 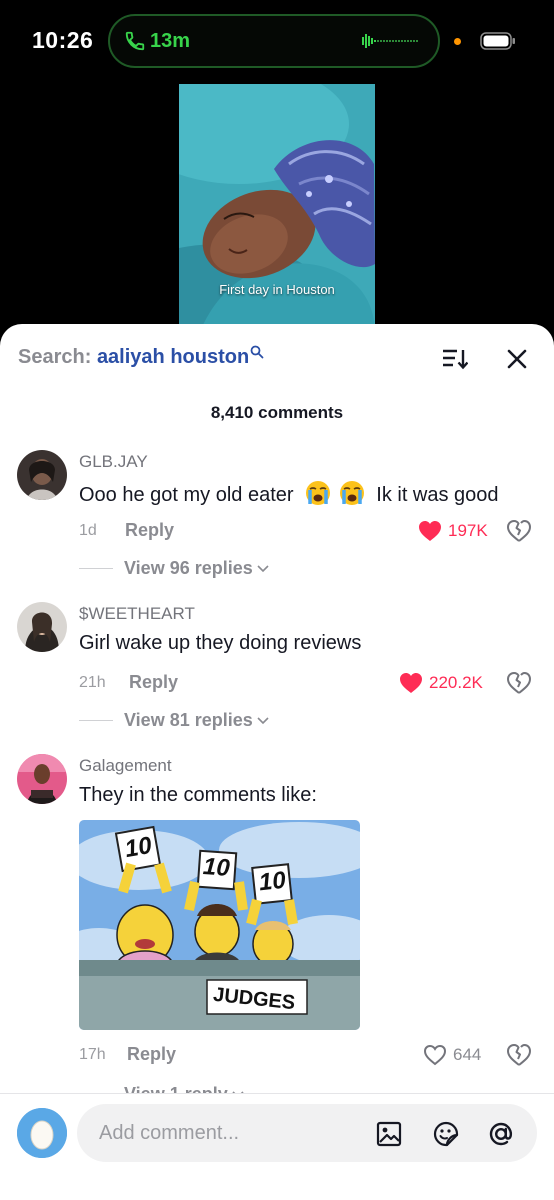 I want to click on active-call-pill: 13m, so click(x=274, y=41).